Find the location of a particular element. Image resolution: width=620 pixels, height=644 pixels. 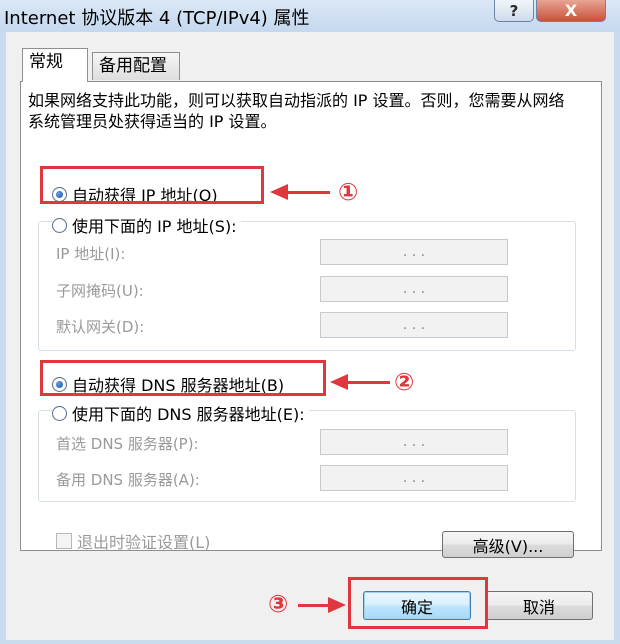

highlight-box-auto-ip is located at coordinates (152, 185).